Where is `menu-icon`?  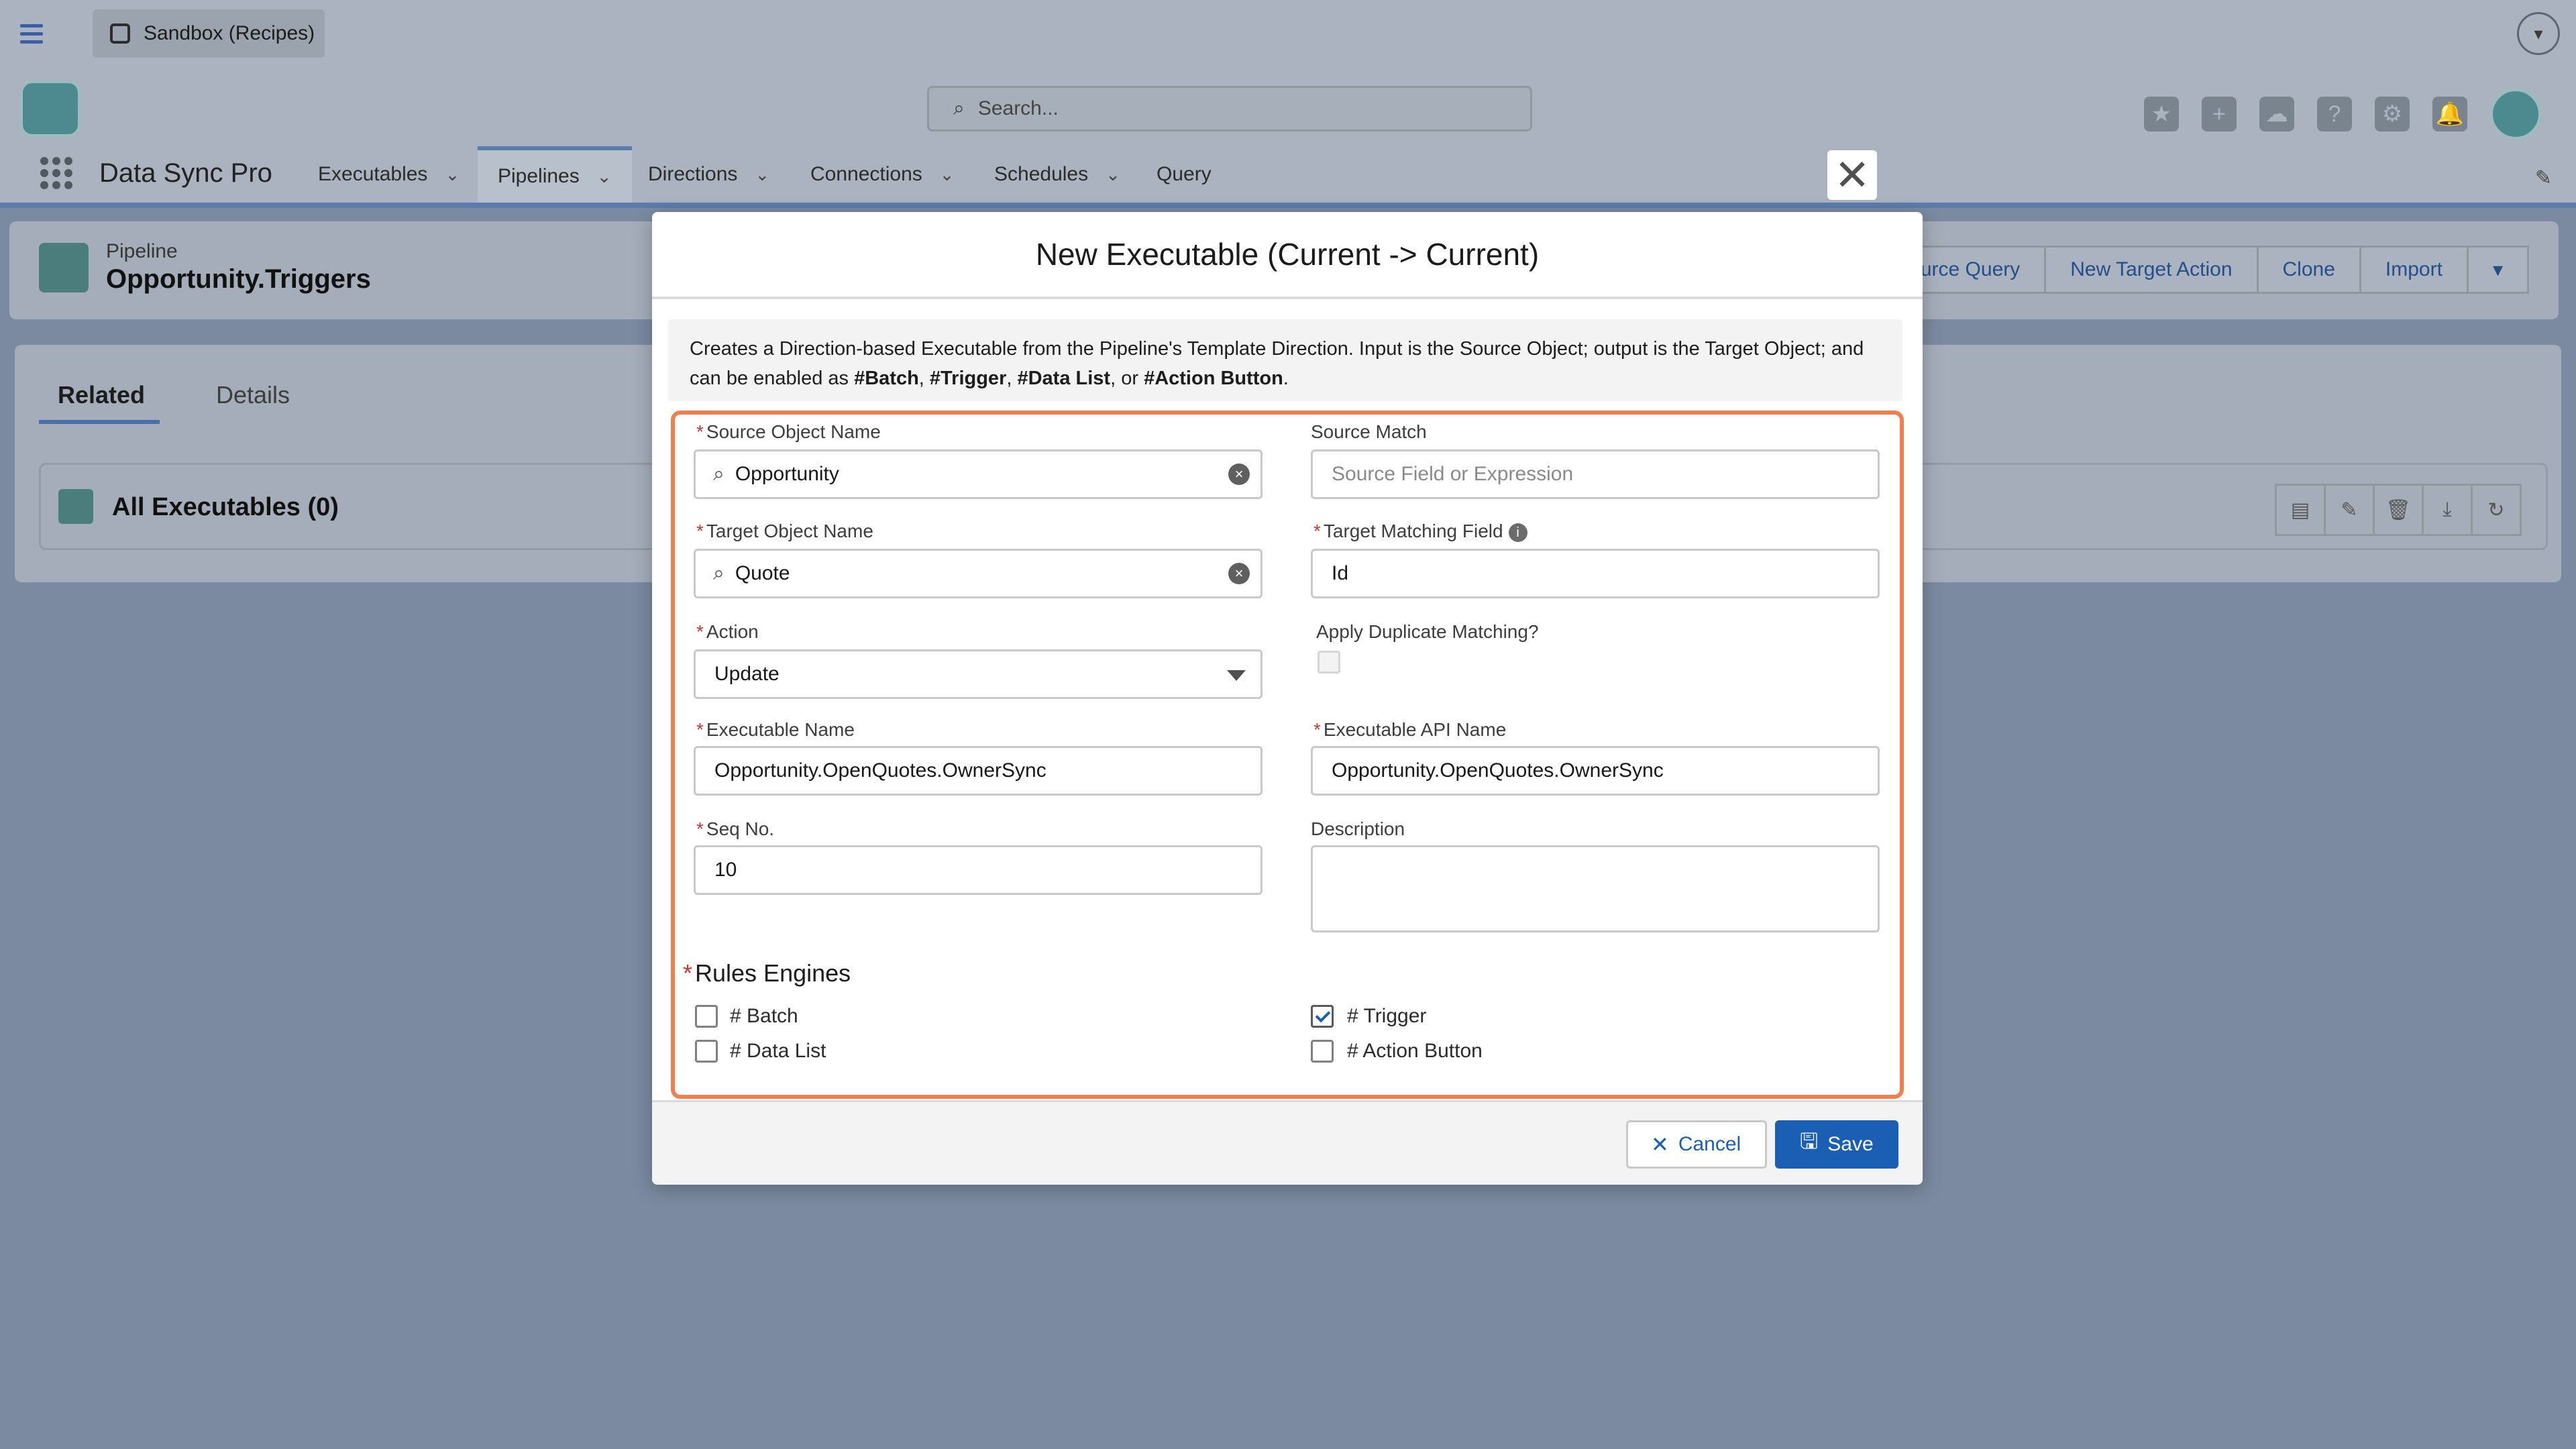 menu-icon is located at coordinates (31, 34).